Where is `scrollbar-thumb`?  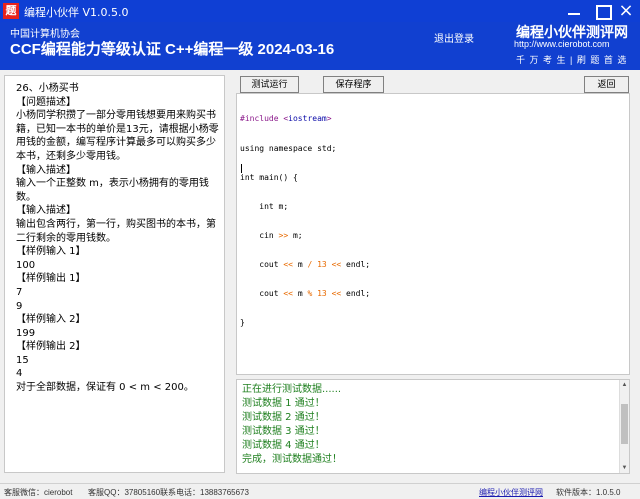
scrollbar-thumb is located at coordinates (624, 424).